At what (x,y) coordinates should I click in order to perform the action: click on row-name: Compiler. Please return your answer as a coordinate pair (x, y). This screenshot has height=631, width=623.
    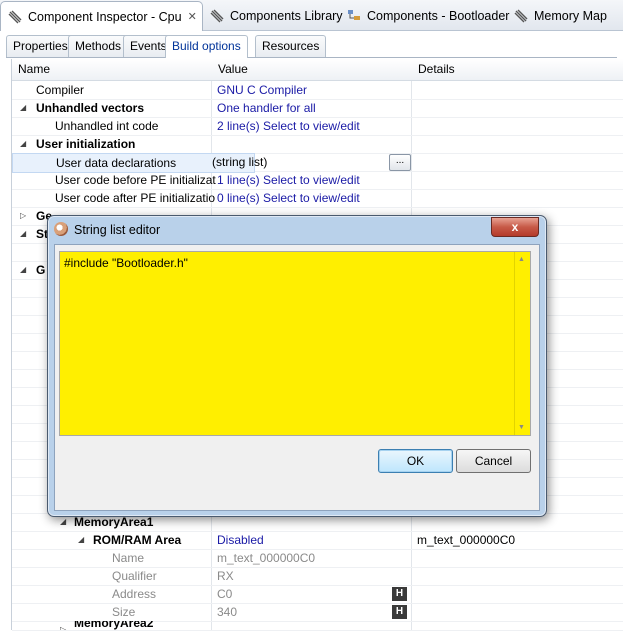
    Looking at the image, I should click on (60, 90).